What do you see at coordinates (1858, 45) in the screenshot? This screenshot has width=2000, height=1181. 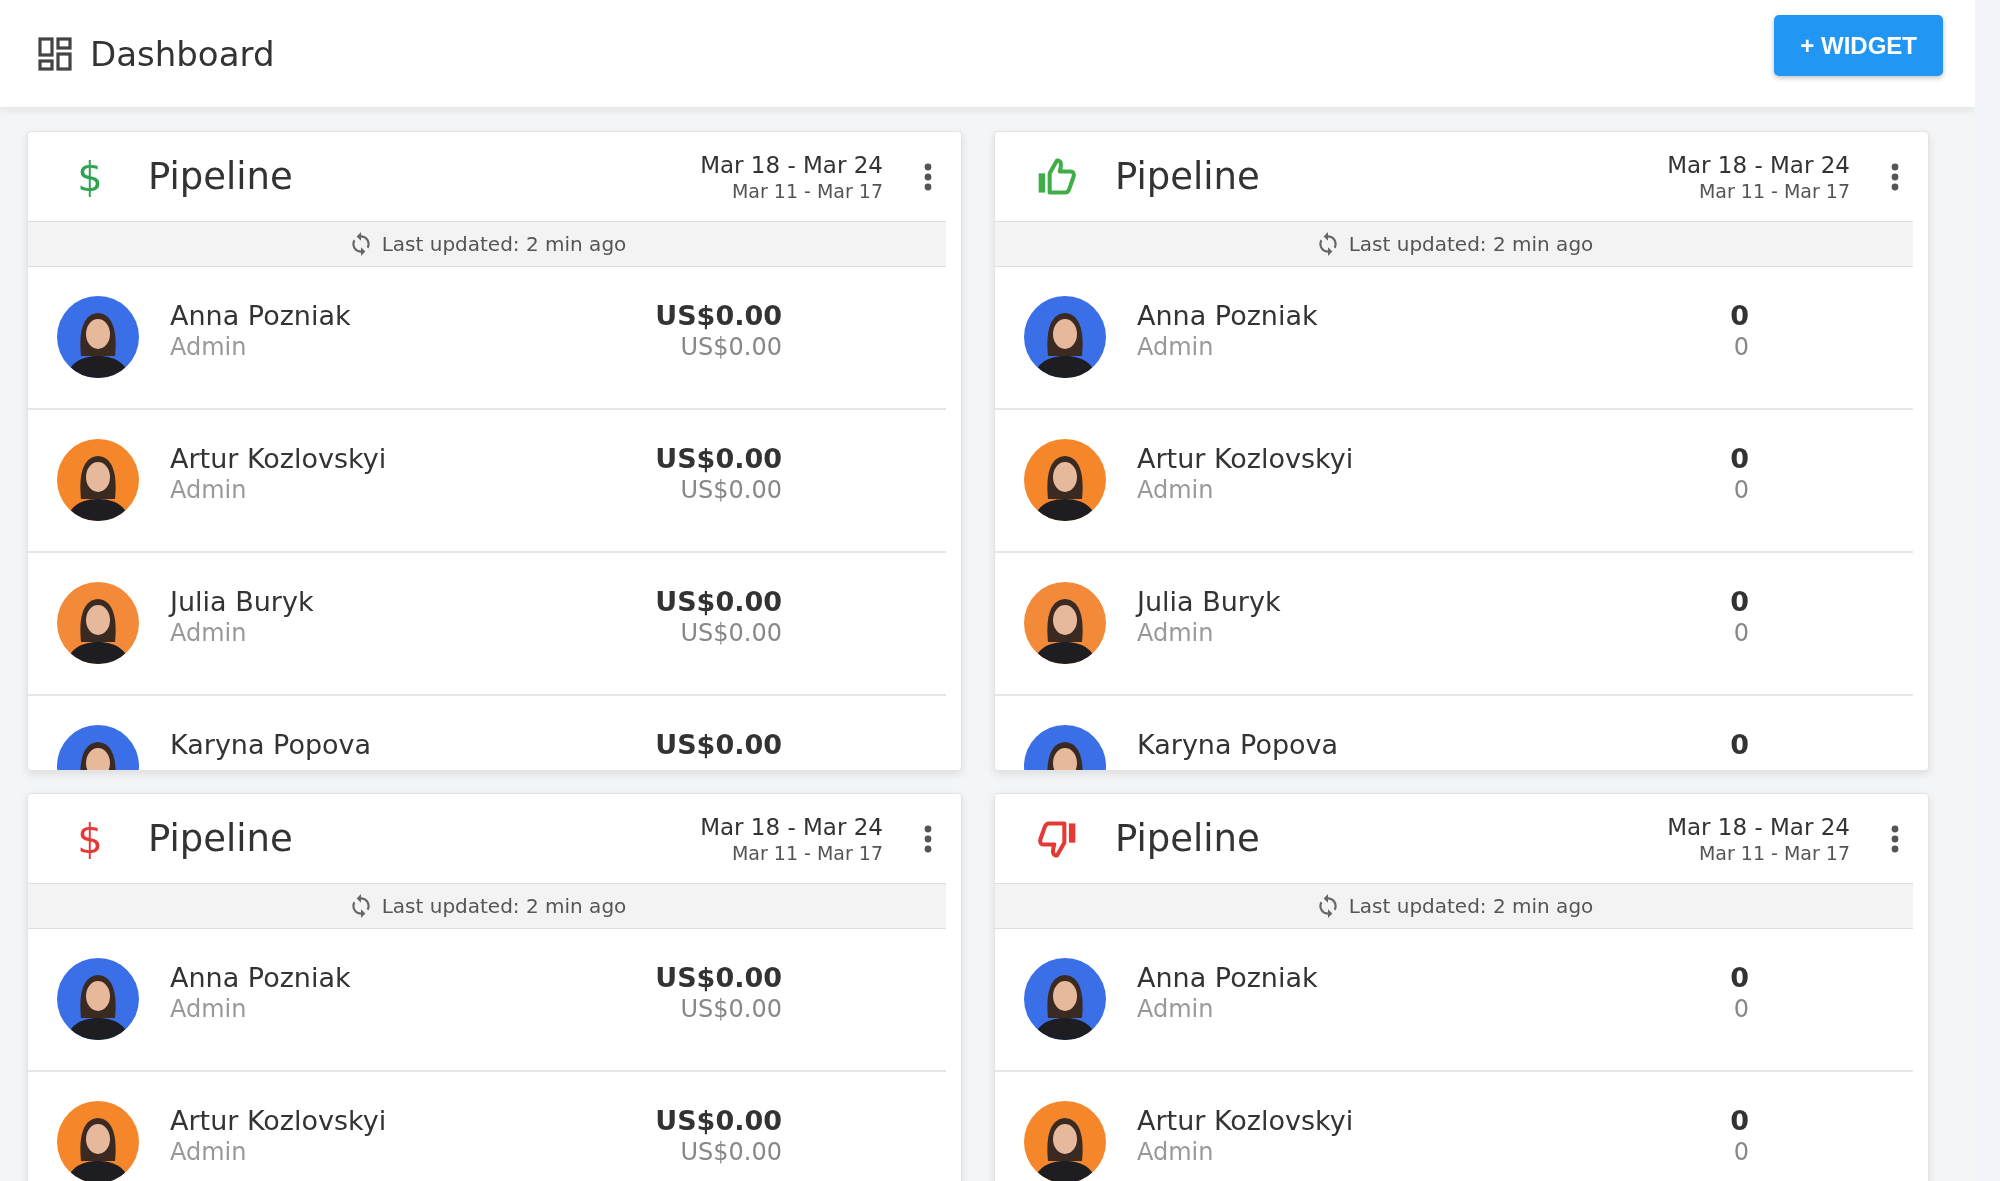 I see `add-widget-button: + WIDGET` at bounding box center [1858, 45].